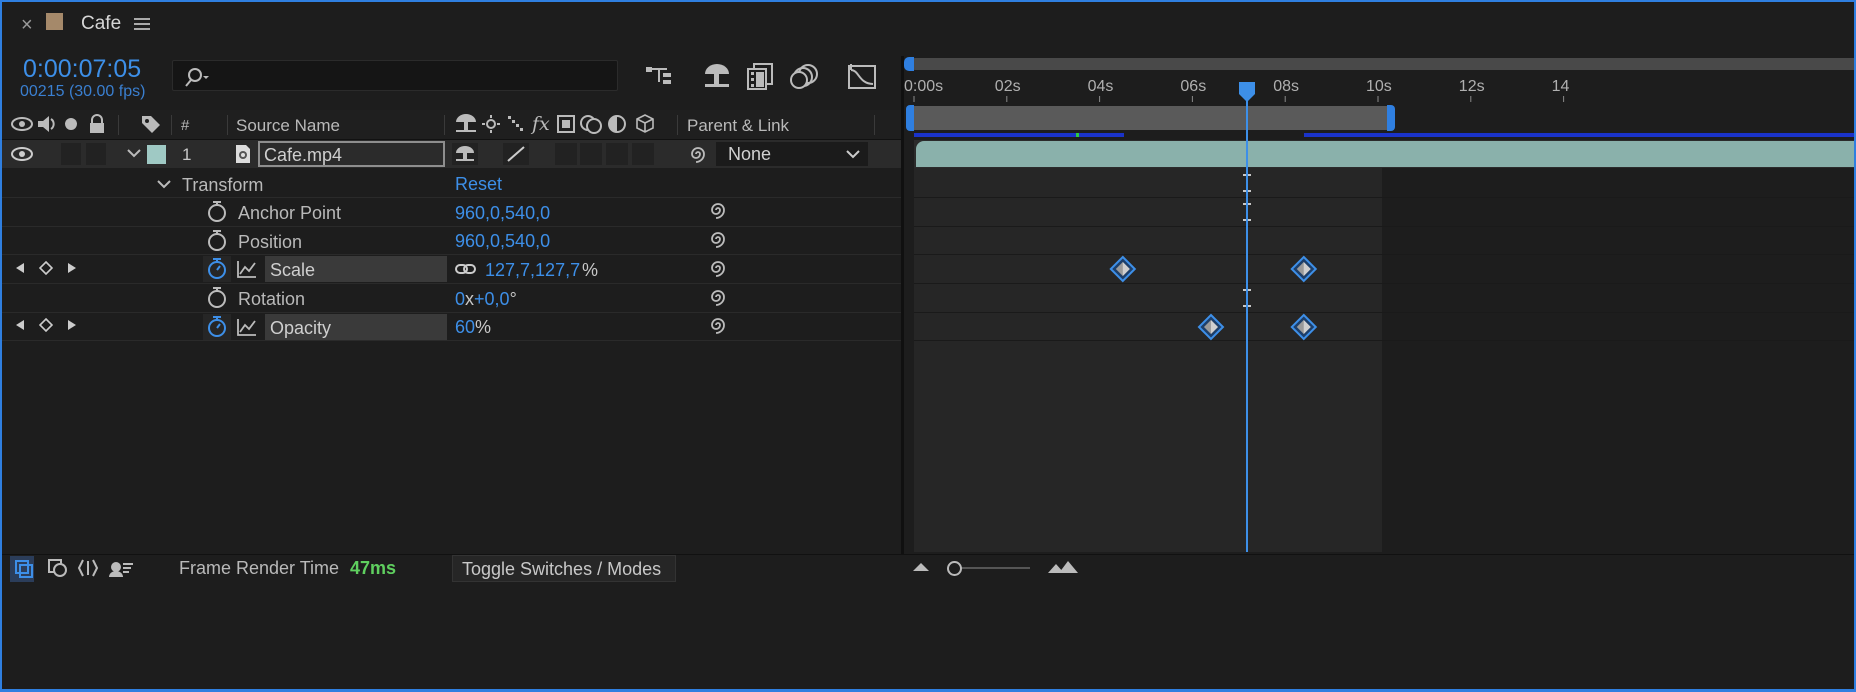 The height and width of the screenshot is (692, 1856). Describe the element at coordinates (805, 76) in the screenshot. I see `motion-blur-icon` at that location.